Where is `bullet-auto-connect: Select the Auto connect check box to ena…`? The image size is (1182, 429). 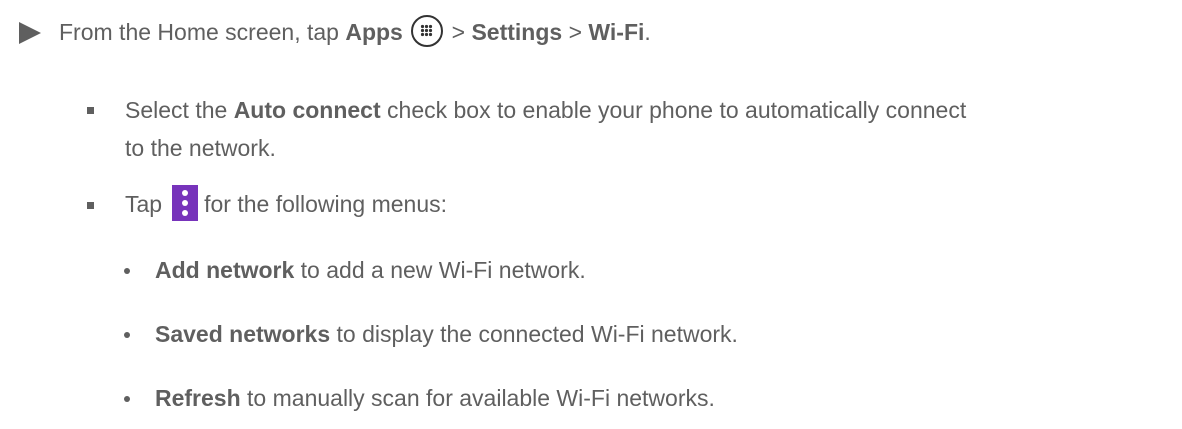 bullet-auto-connect: Select the Auto connect check box to ena… is located at coordinates (546, 110).